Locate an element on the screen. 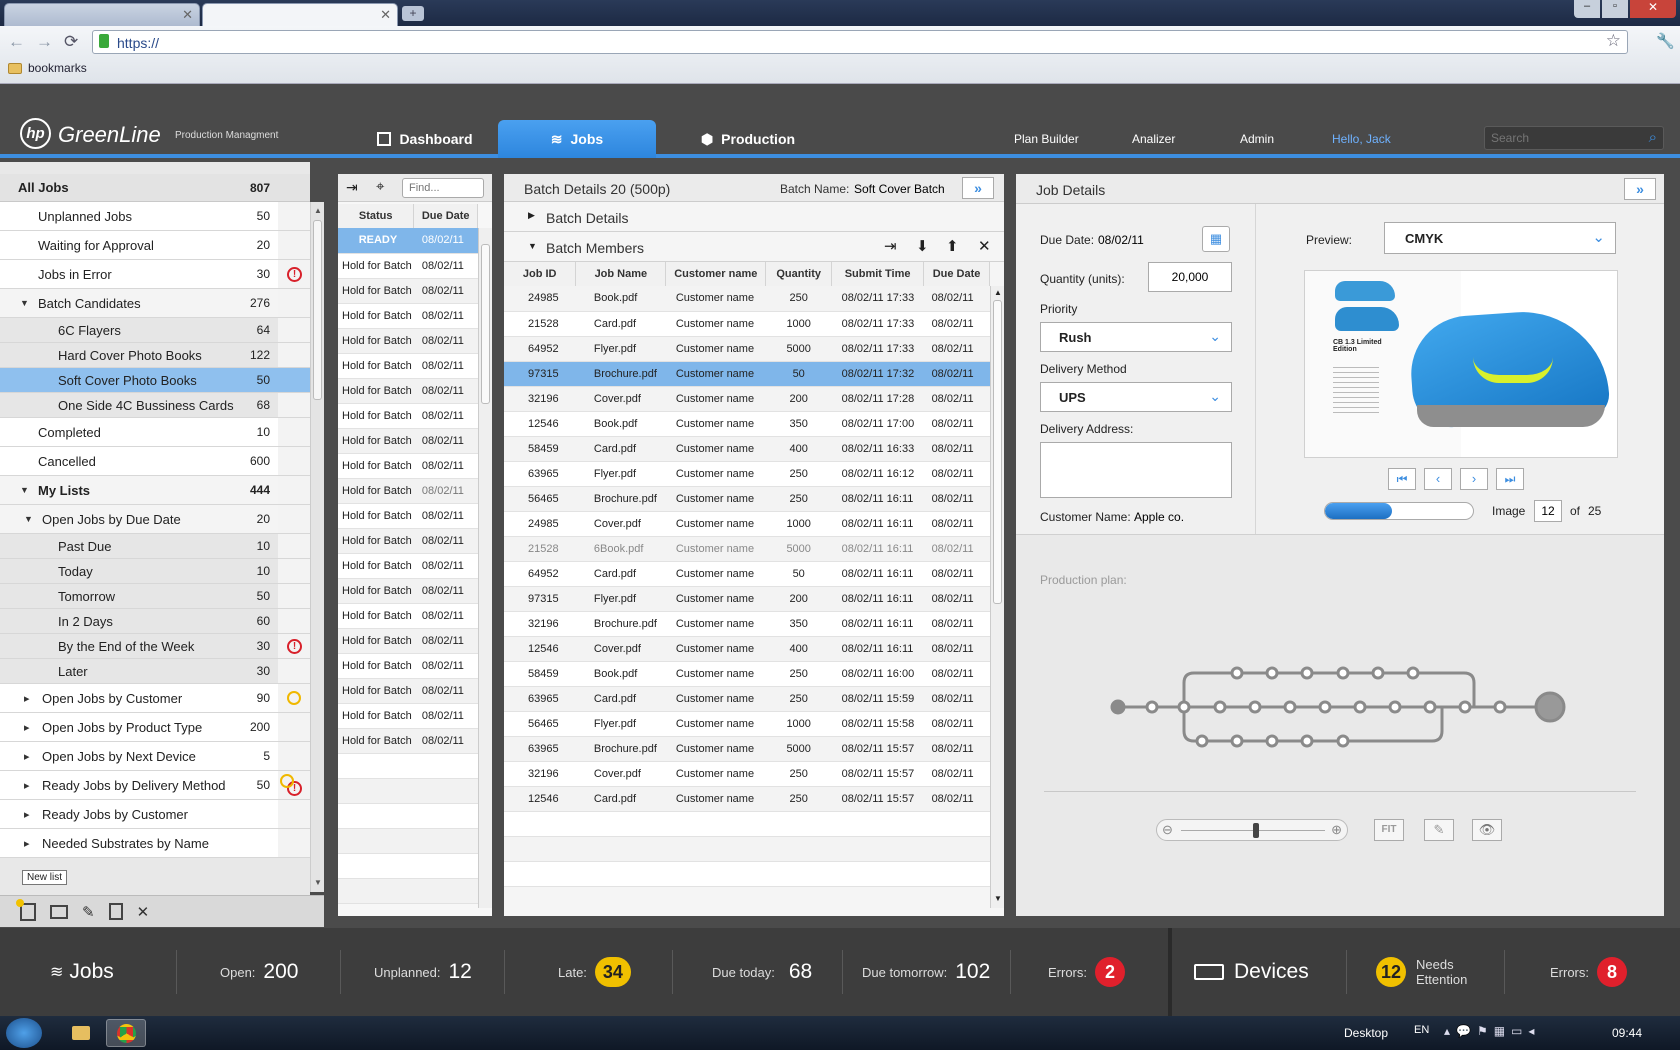 The image size is (1680, 1050). import-icon: ⇥ is located at coordinates (352, 187).